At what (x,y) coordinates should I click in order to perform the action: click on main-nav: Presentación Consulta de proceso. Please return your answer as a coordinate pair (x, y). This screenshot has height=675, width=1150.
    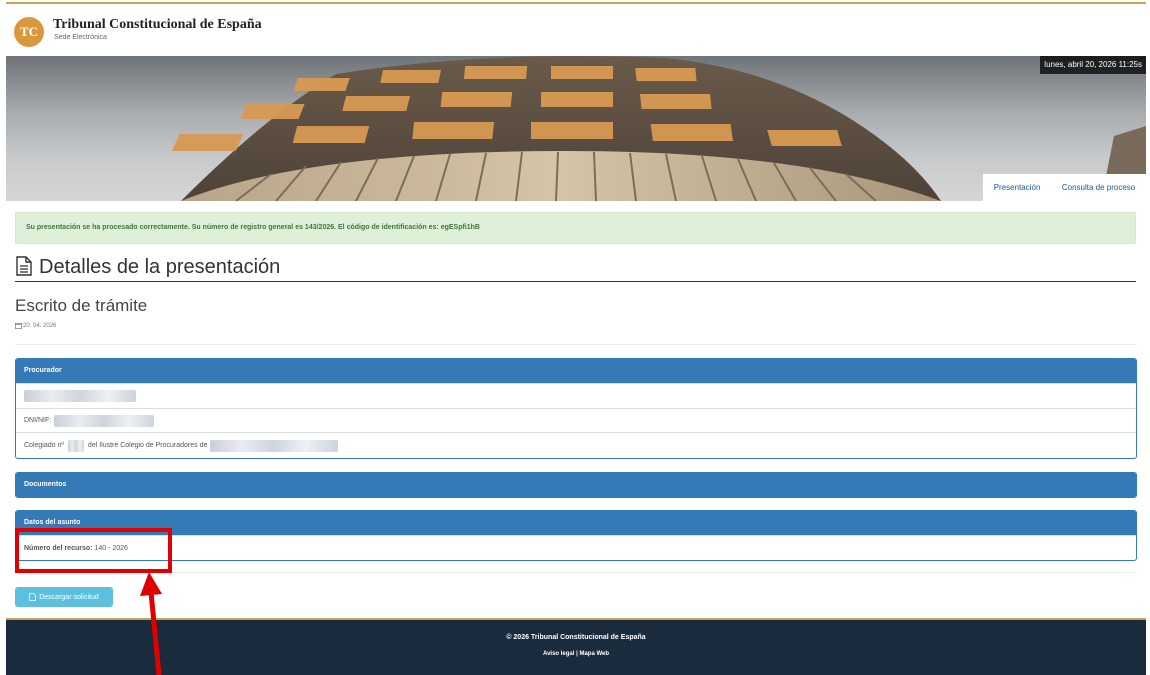
    Looking at the image, I should click on (1064, 187).